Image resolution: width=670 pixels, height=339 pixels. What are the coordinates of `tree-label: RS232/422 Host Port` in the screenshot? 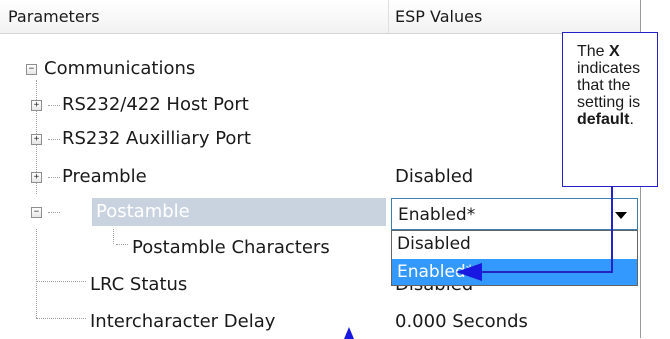 It's located at (155, 104).